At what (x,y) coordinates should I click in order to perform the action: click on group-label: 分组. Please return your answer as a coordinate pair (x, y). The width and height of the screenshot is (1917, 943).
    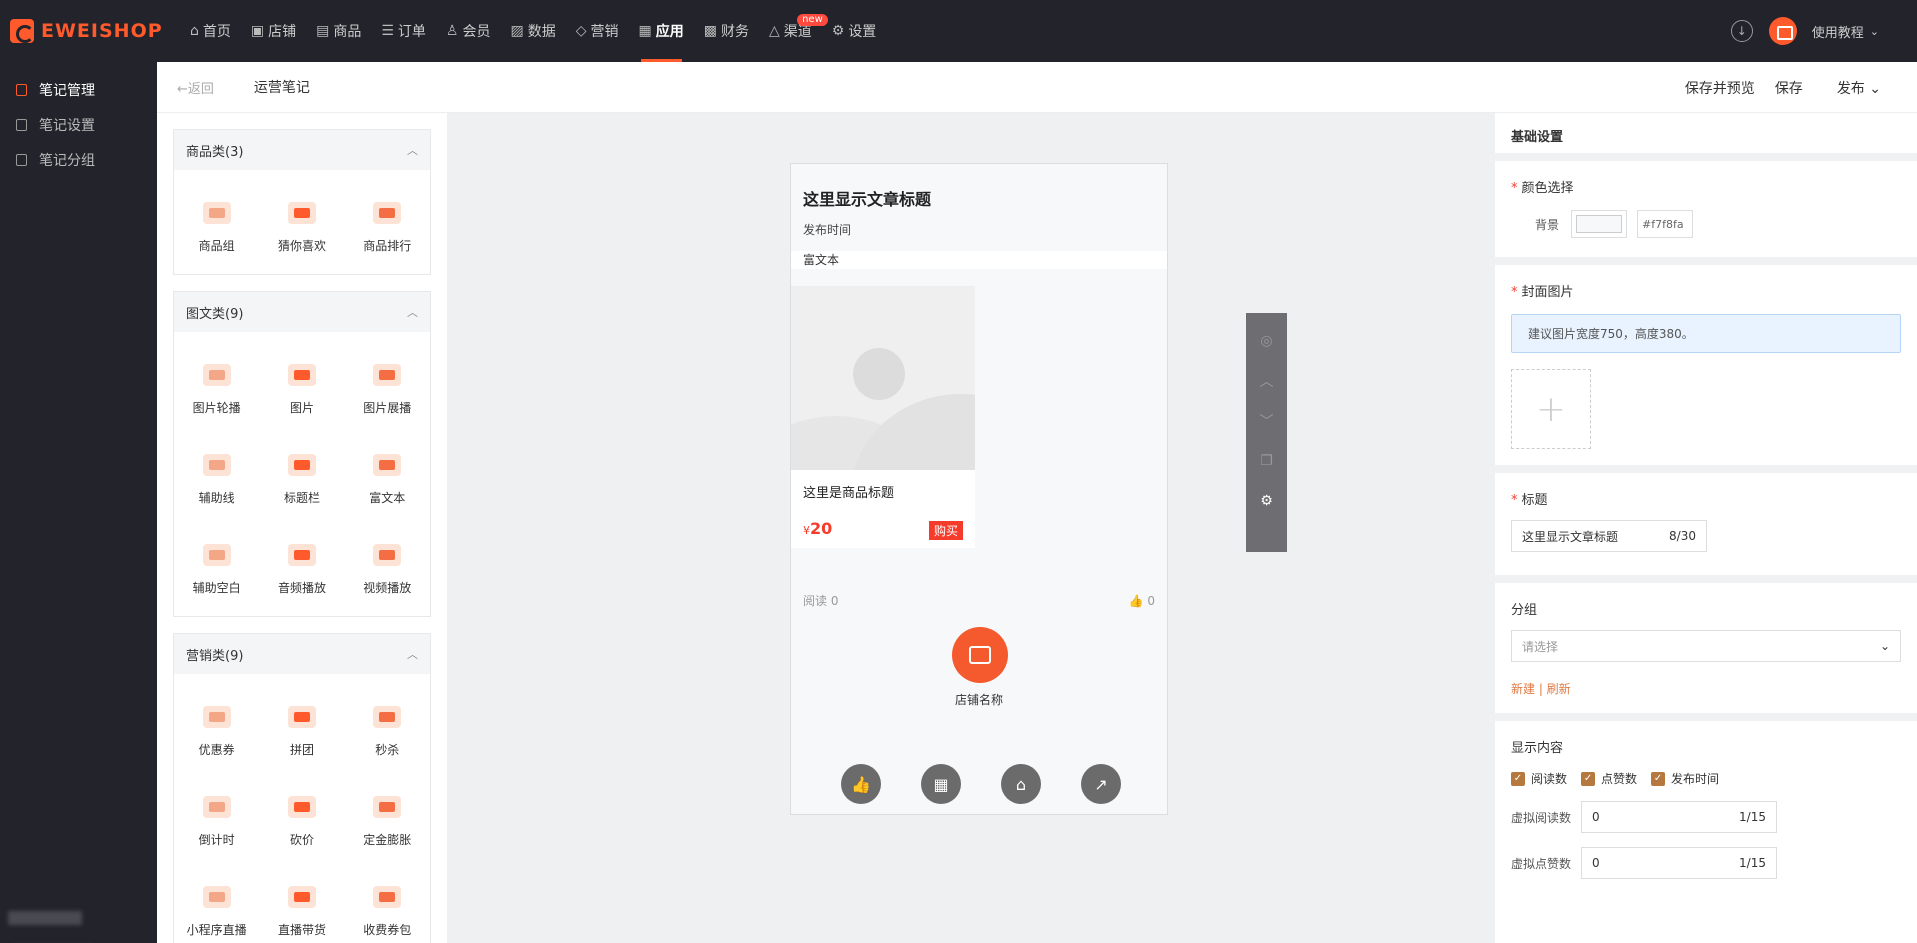
    Looking at the image, I should click on (1524, 610).